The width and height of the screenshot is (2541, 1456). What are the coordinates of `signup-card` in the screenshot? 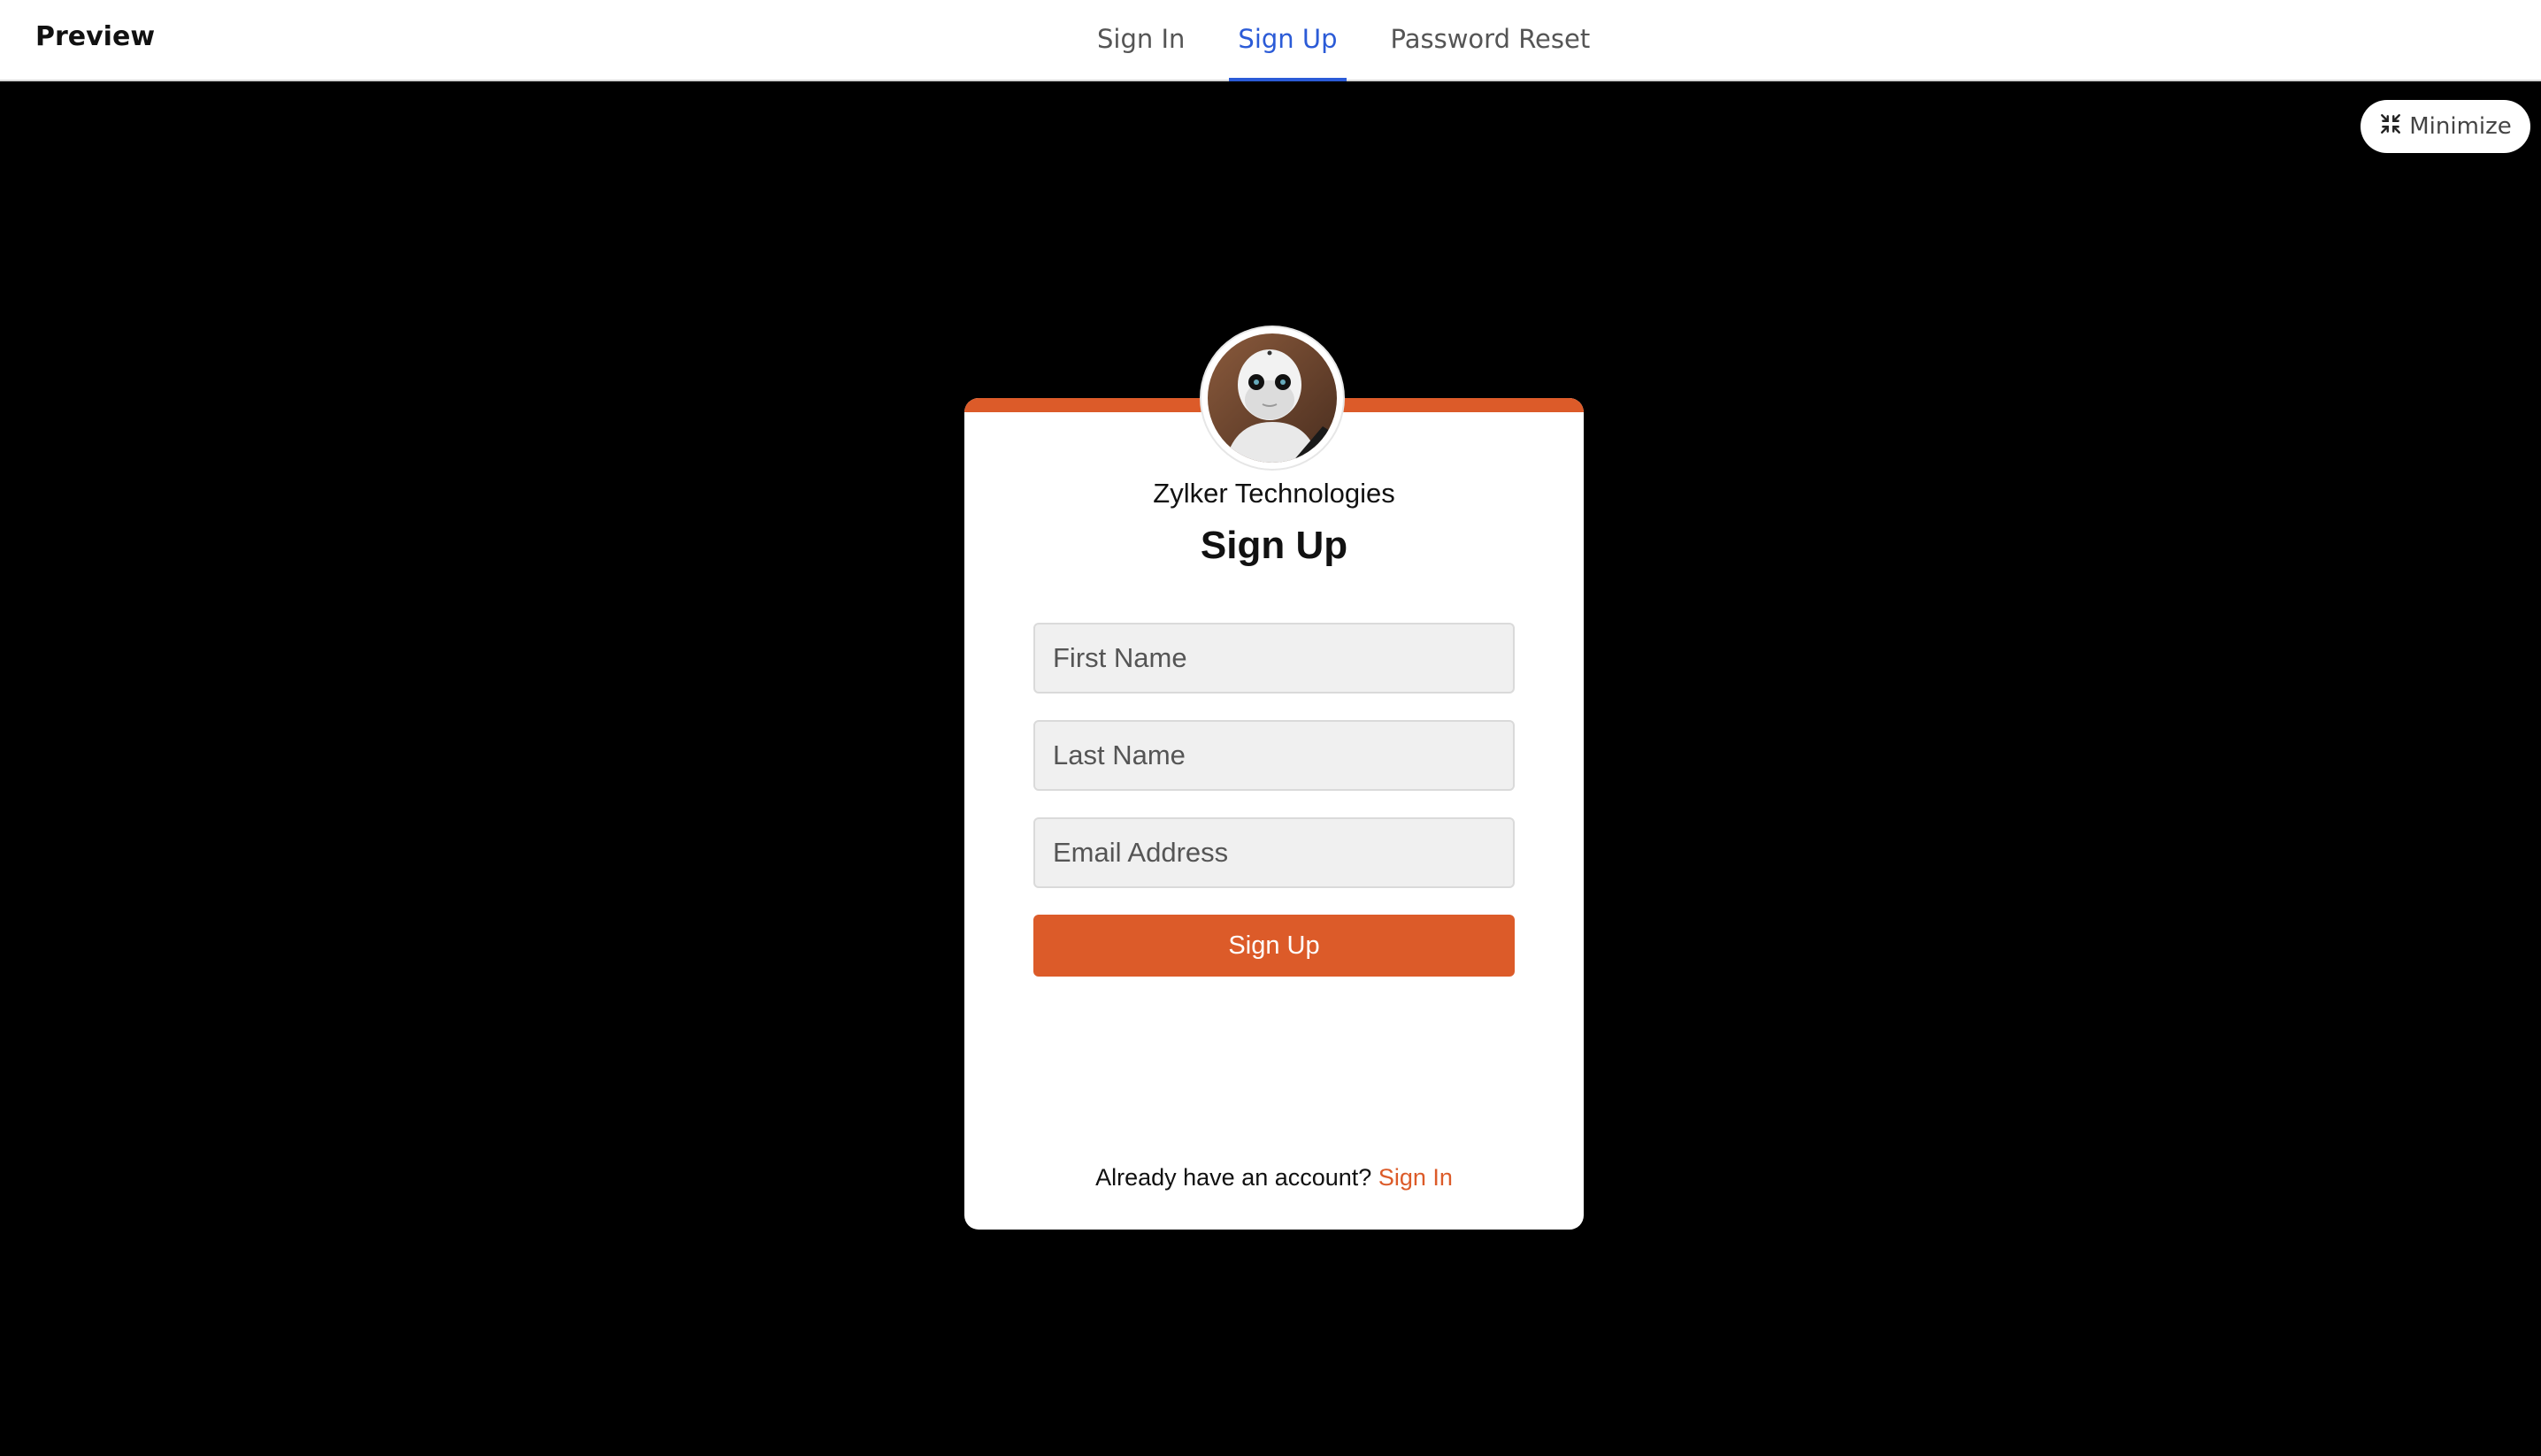 It's located at (1274, 814).